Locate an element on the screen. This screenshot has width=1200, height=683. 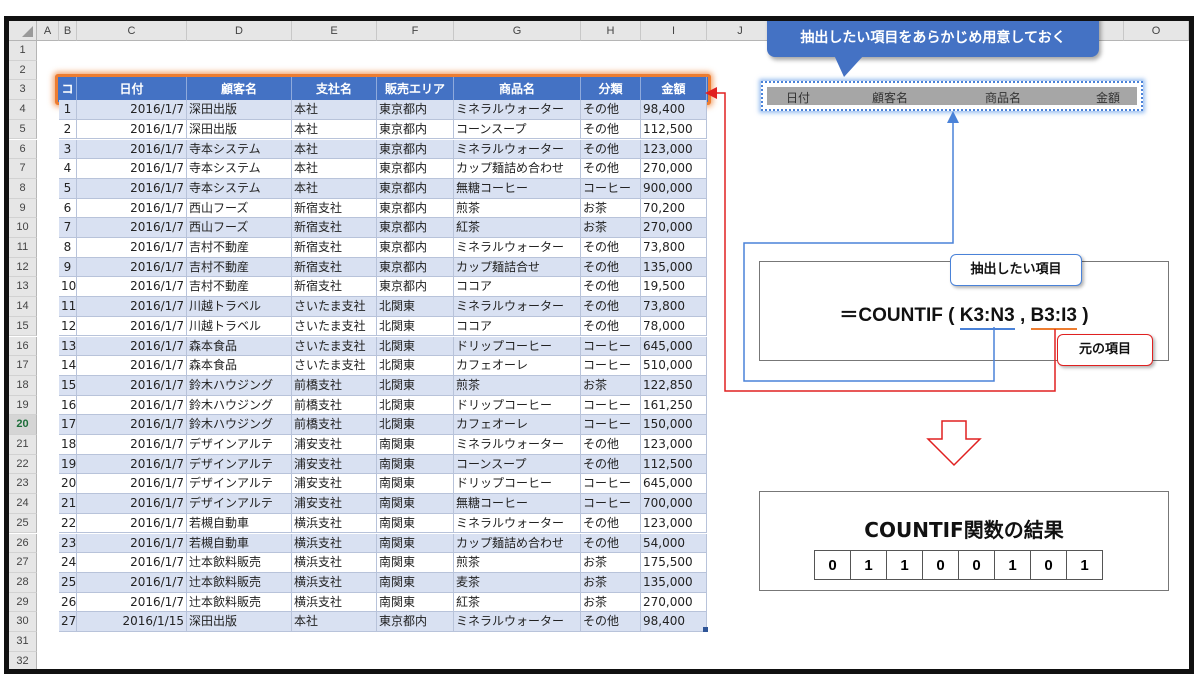
result-box: COUNTIF関数の結果 01100101 is located at coordinates (964, 541).